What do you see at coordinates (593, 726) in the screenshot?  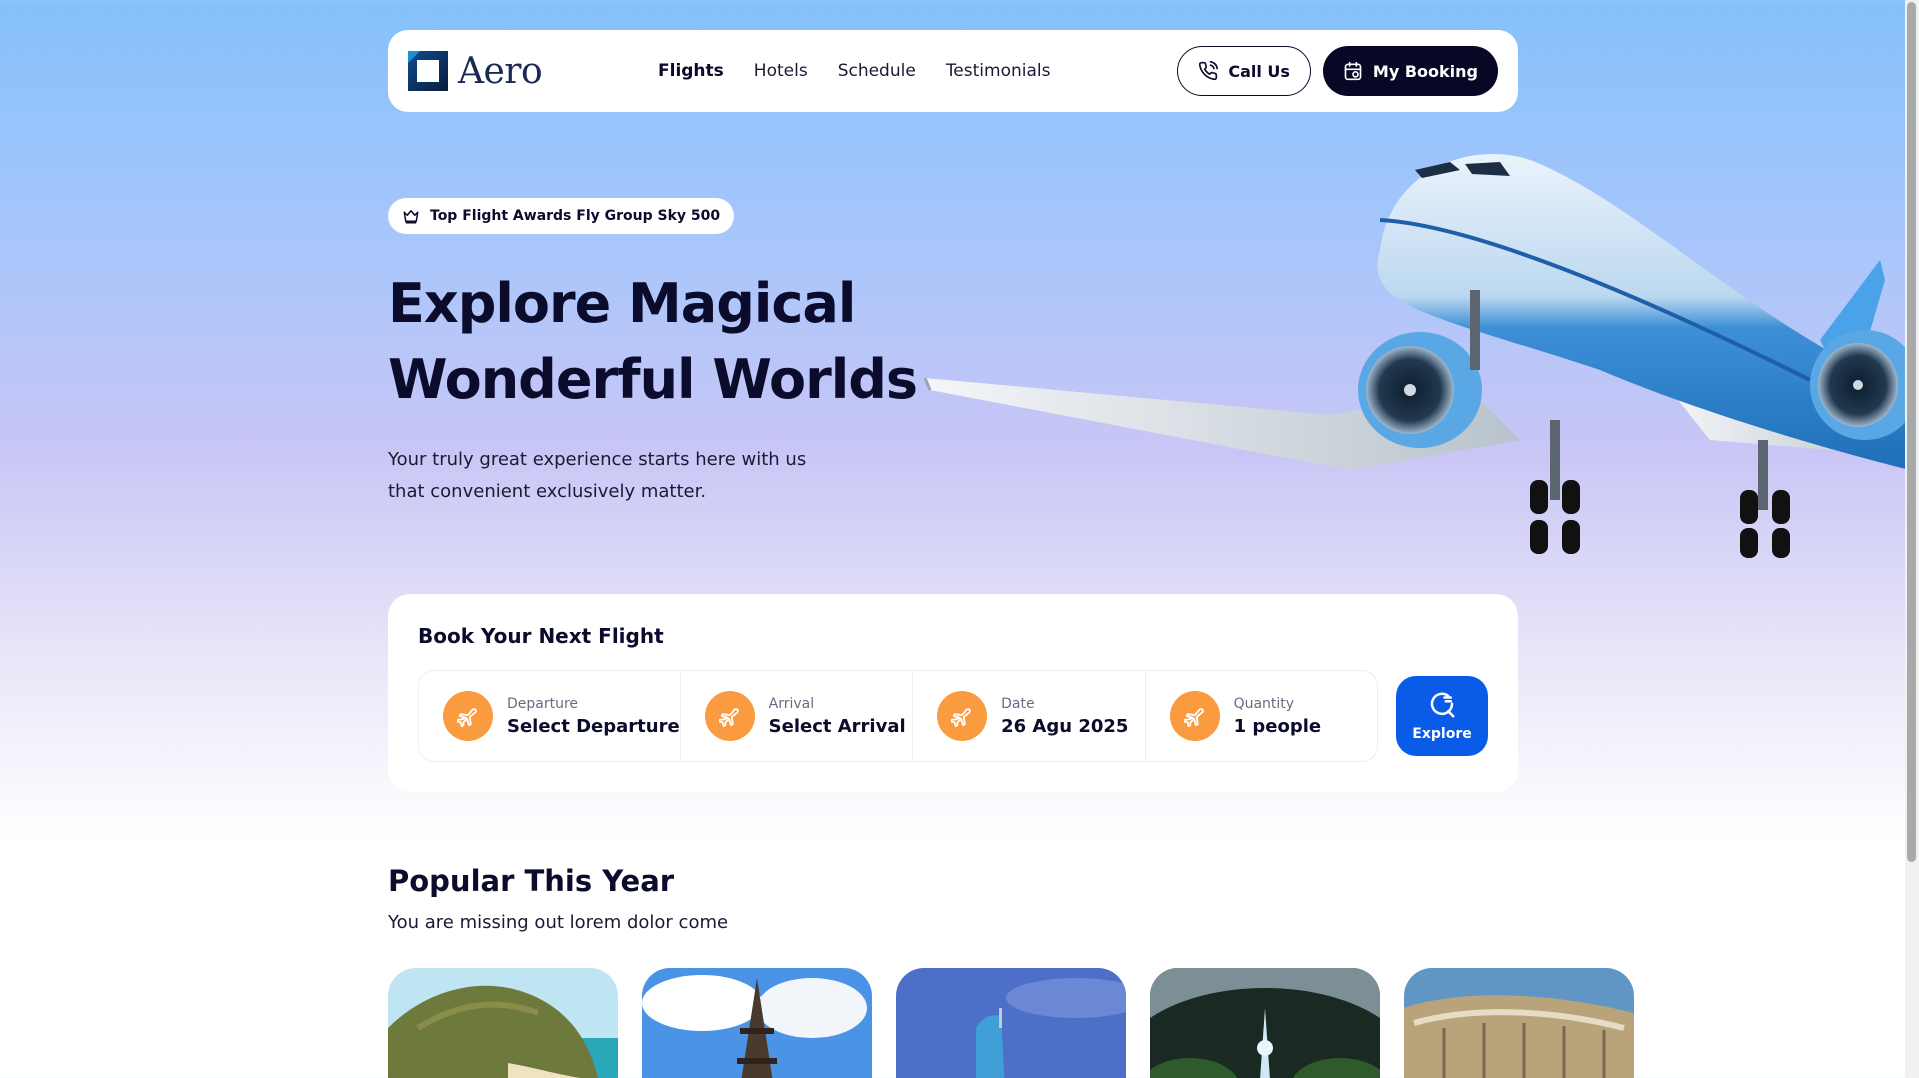 I see `departure-value: Select Departure` at bounding box center [593, 726].